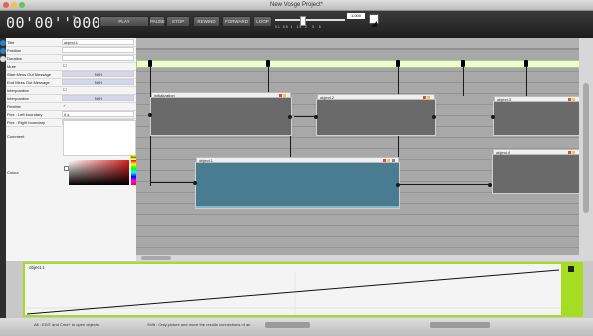  I want to click on timecode-units: fs 100, so click(76, 19).